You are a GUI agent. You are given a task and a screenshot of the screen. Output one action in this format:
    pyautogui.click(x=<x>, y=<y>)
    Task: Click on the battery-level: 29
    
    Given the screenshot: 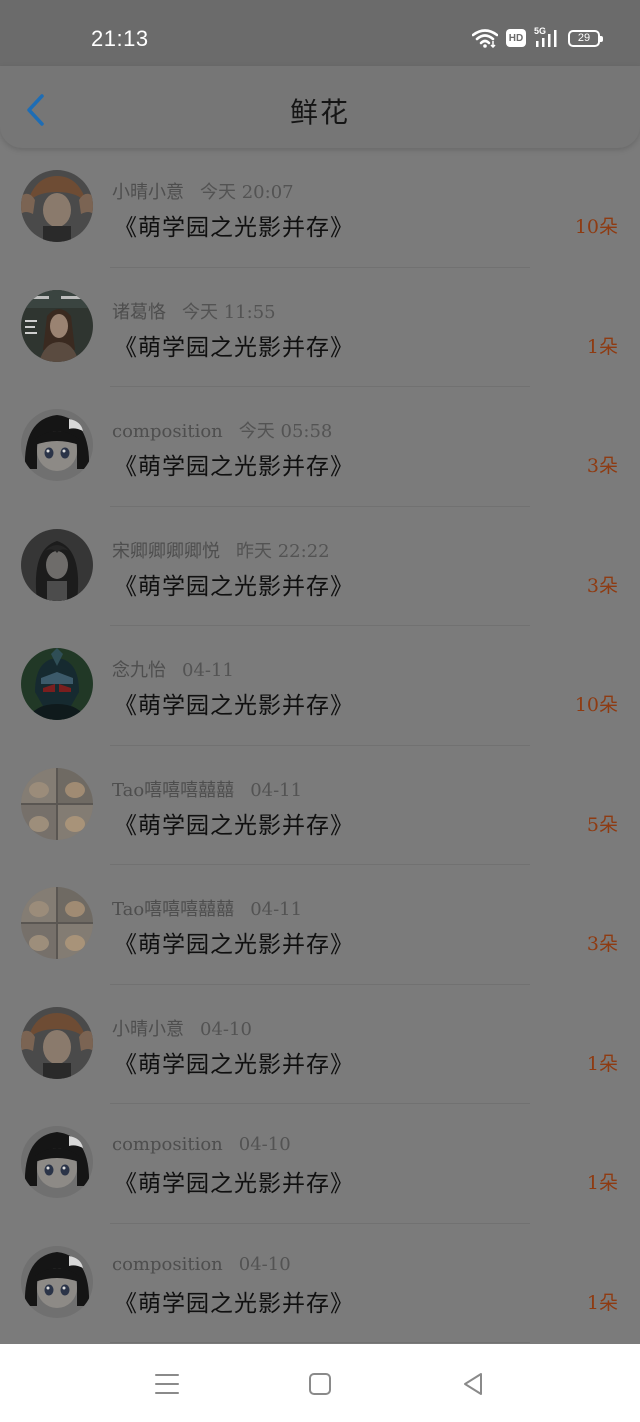 What is the action you would take?
    pyautogui.click(x=584, y=38)
    